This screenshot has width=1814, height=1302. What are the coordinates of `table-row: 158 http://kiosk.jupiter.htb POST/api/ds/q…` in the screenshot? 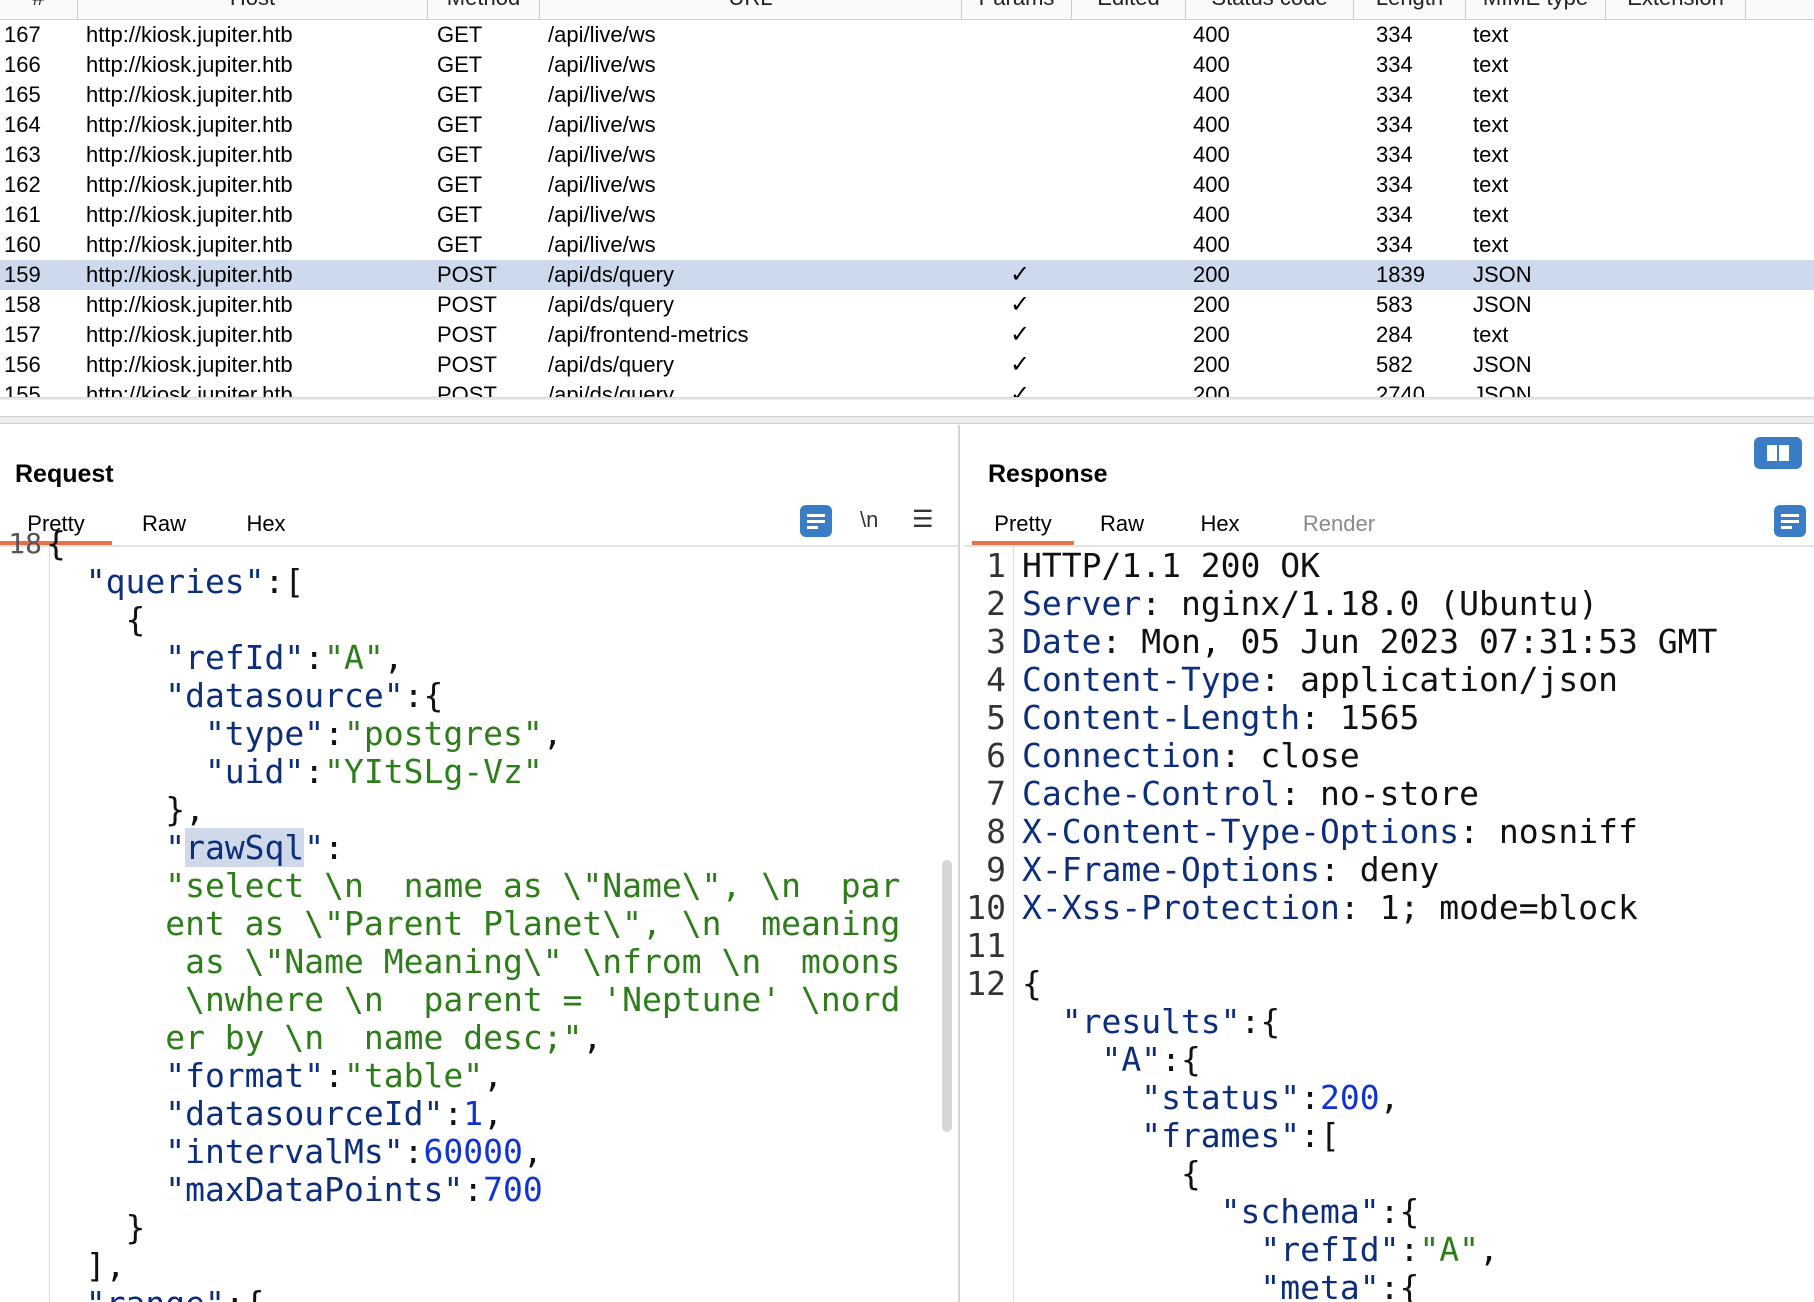 It's located at (907, 305).